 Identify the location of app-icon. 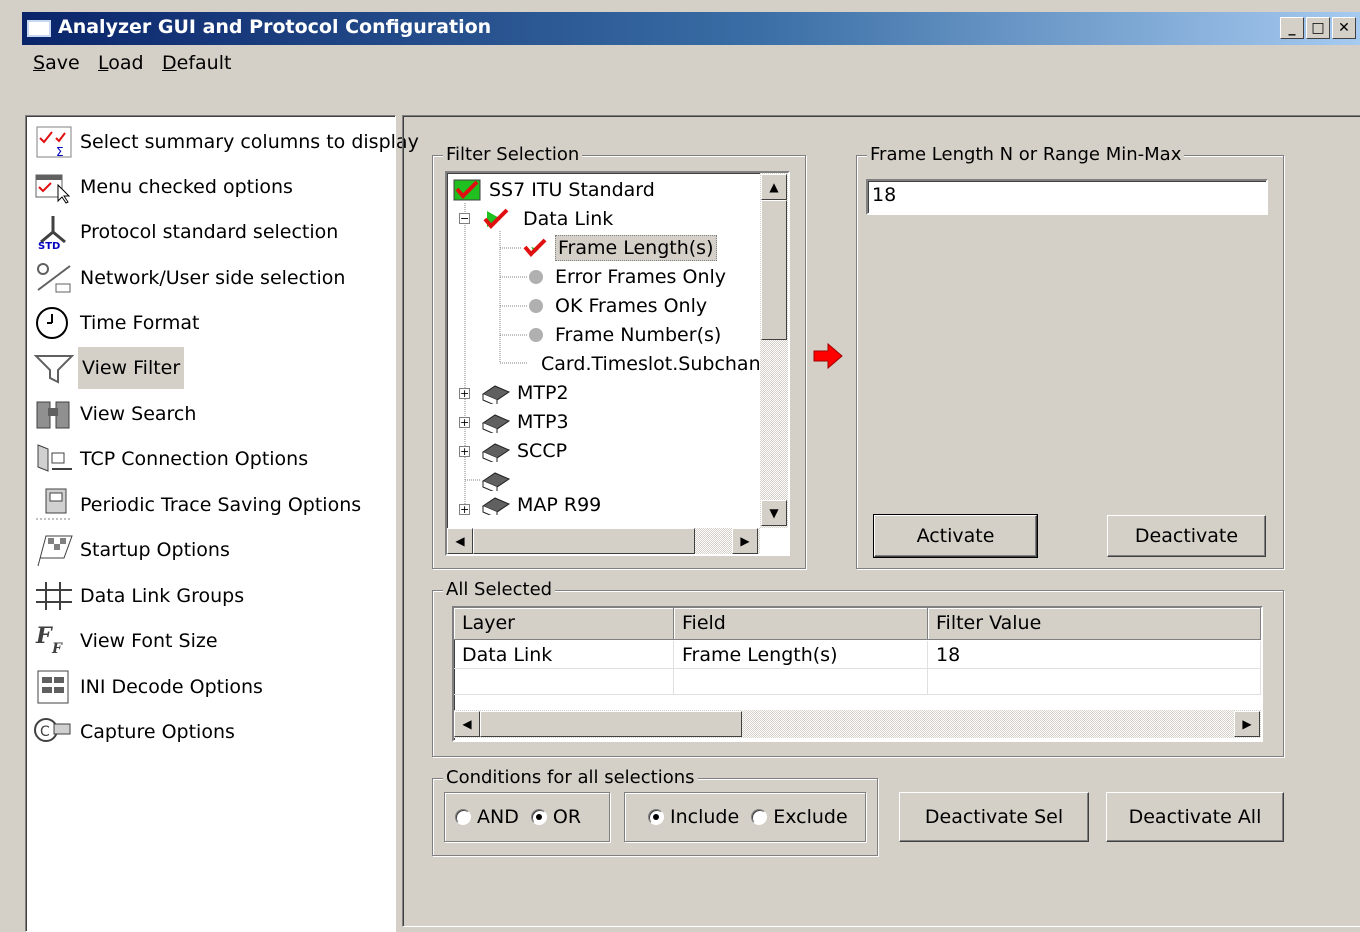
(39, 28).